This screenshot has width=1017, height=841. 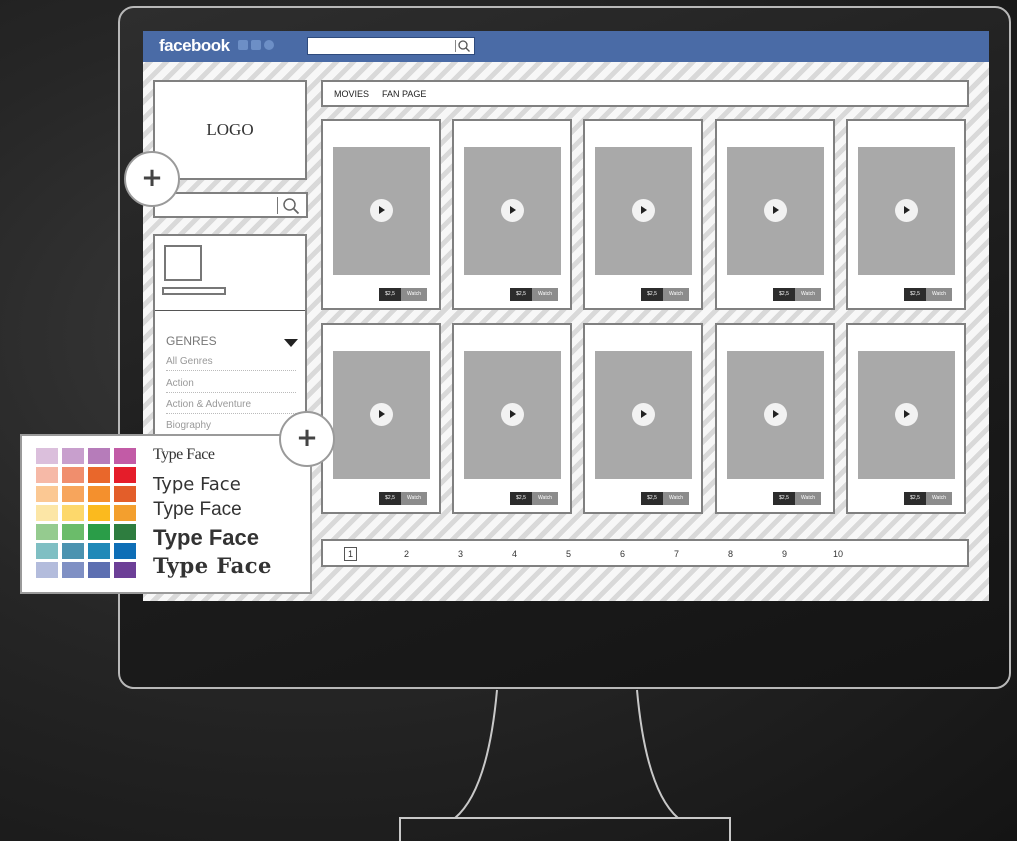 What do you see at coordinates (184, 455) in the screenshot?
I see `typeface-option-1: Type Face` at bounding box center [184, 455].